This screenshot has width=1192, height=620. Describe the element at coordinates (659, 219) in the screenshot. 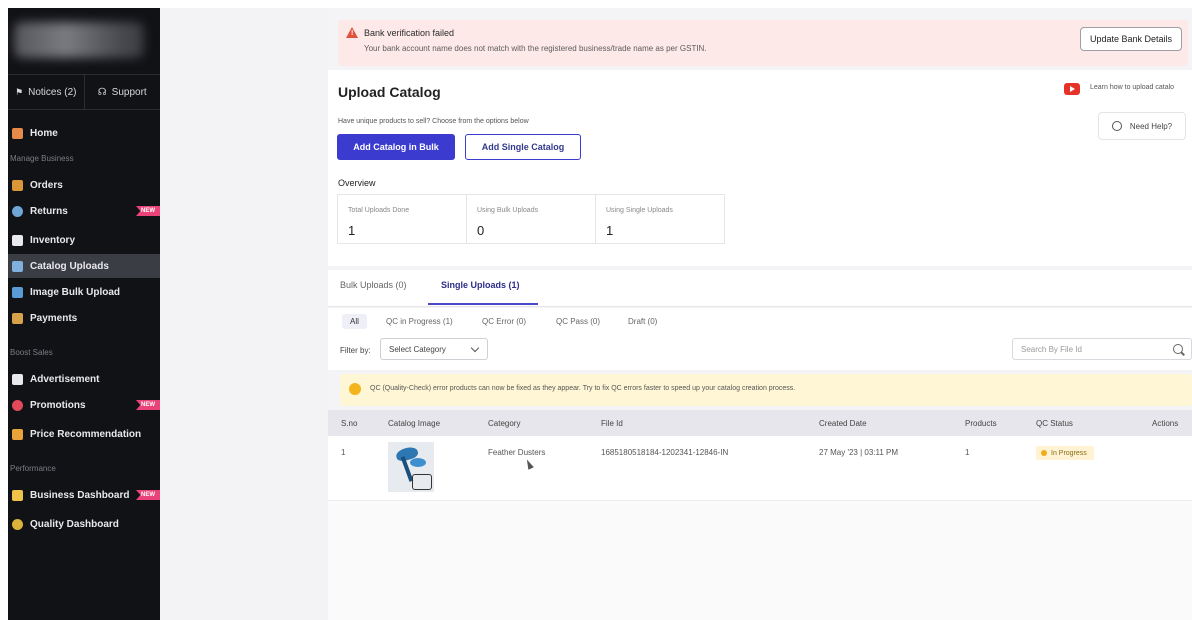

I see `stat-single-uploads: Using Single Uploads 1` at that location.